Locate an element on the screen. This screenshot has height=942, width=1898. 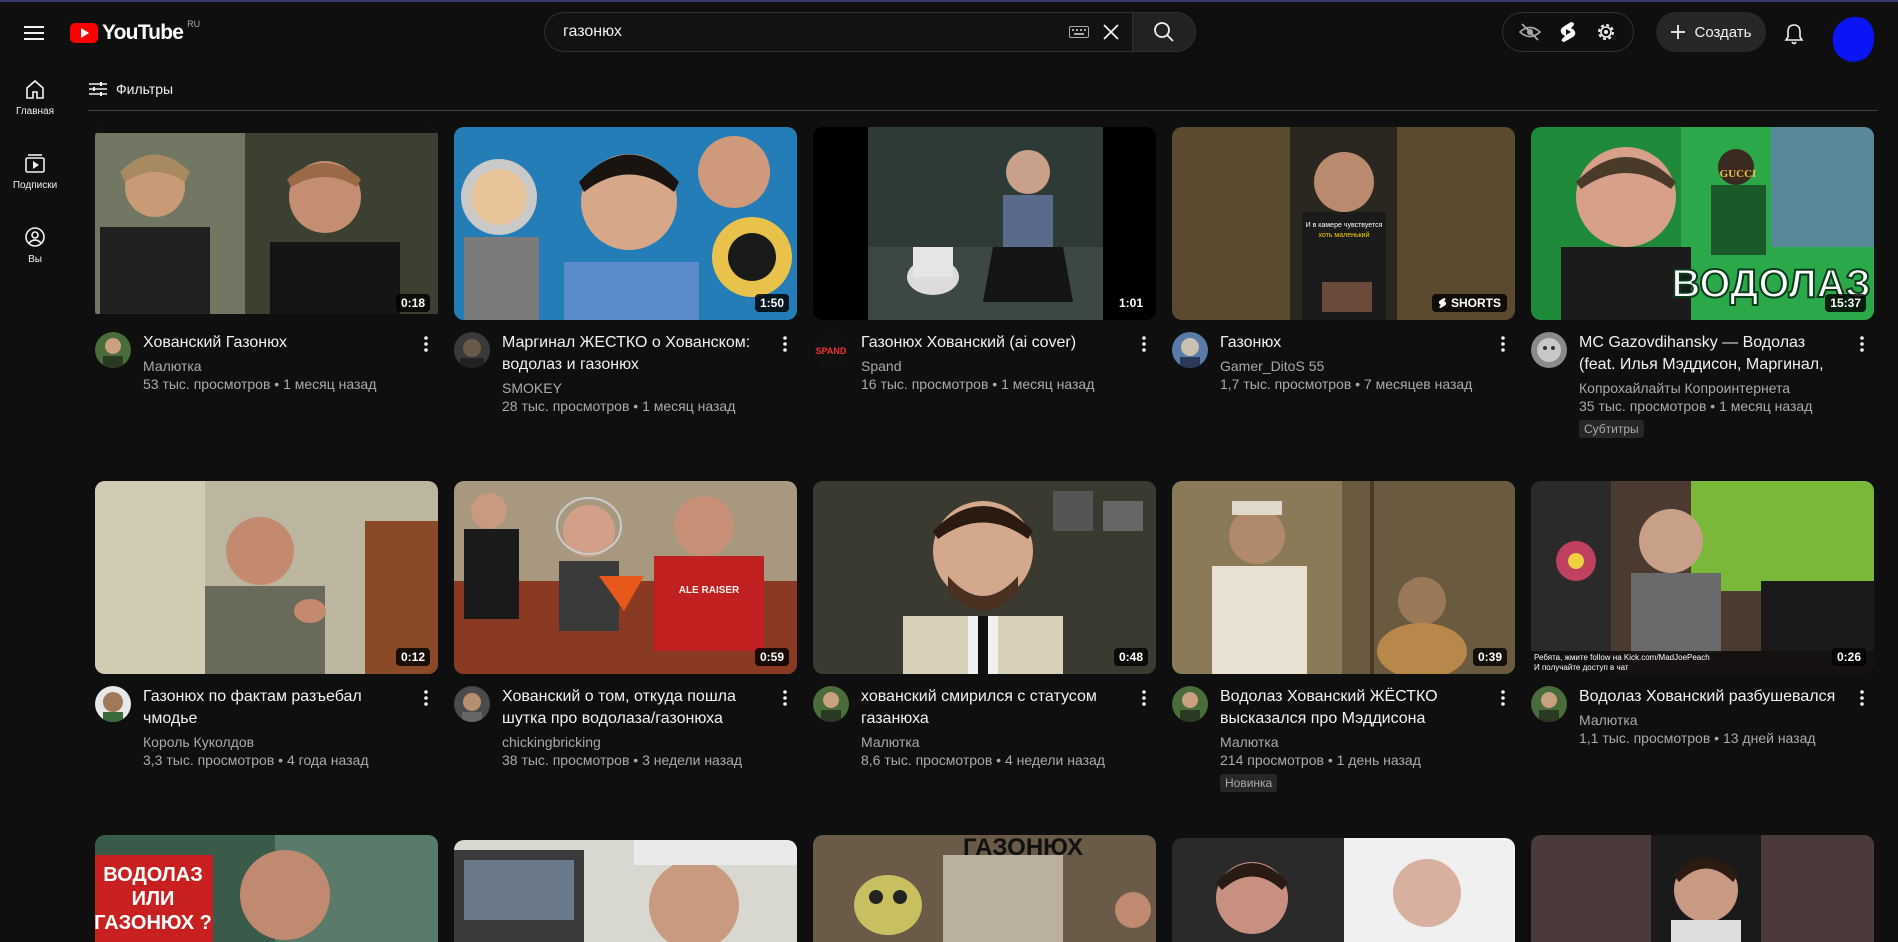
thumb-caption: хоть маленький is located at coordinates (1343, 235).